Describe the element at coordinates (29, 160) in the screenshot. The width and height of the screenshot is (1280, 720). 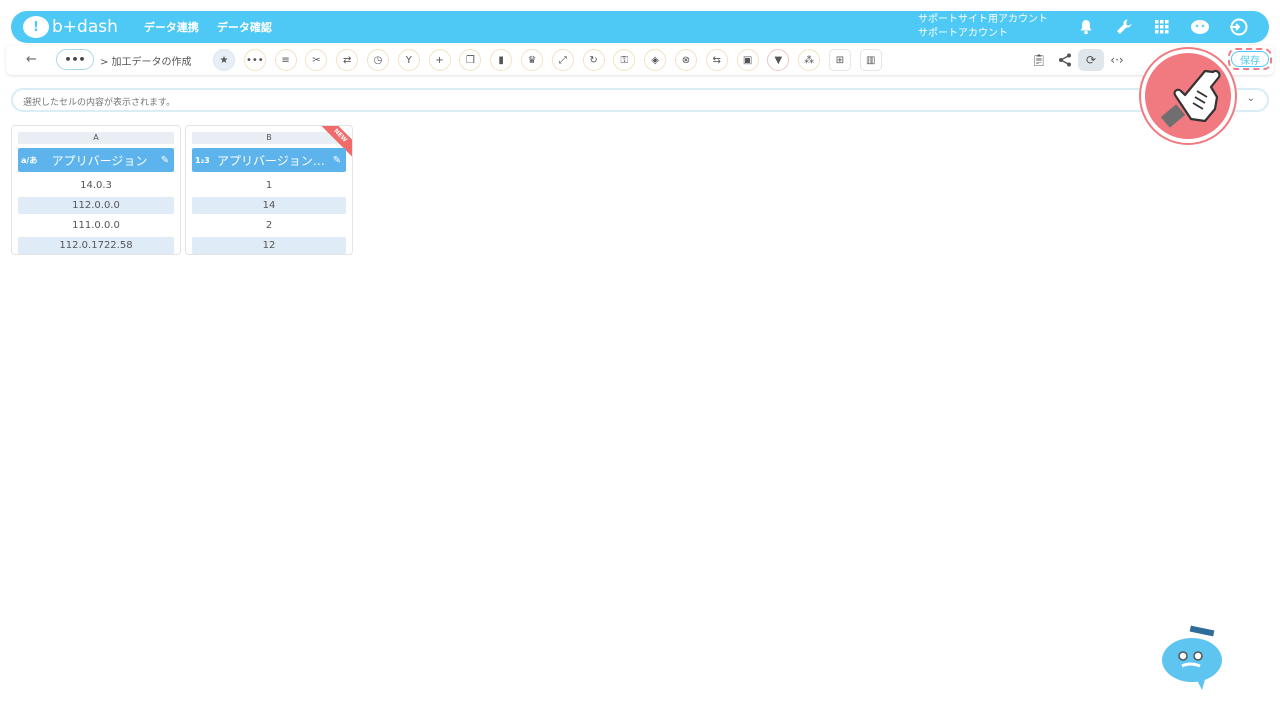
I see `text-type-icon: a/あ` at that location.